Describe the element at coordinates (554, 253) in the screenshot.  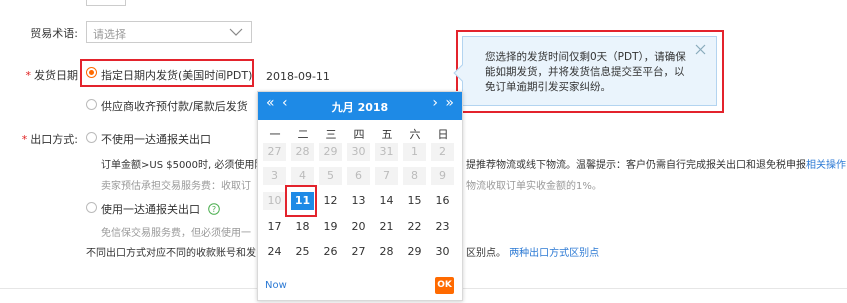
I see `difference-link: 两种出口方式区别点` at that location.